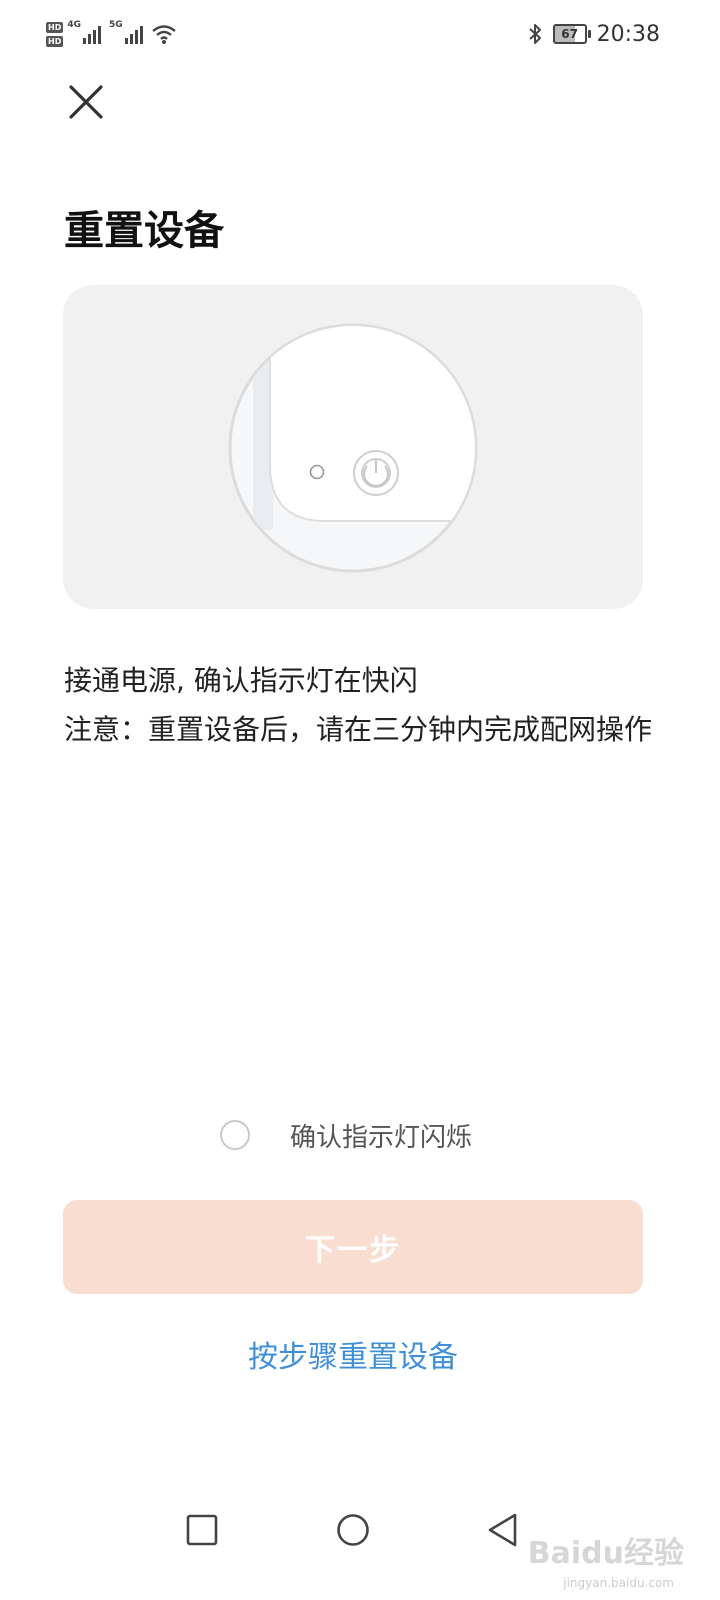  I want to click on back-triangle-icon, so click(502, 1530).